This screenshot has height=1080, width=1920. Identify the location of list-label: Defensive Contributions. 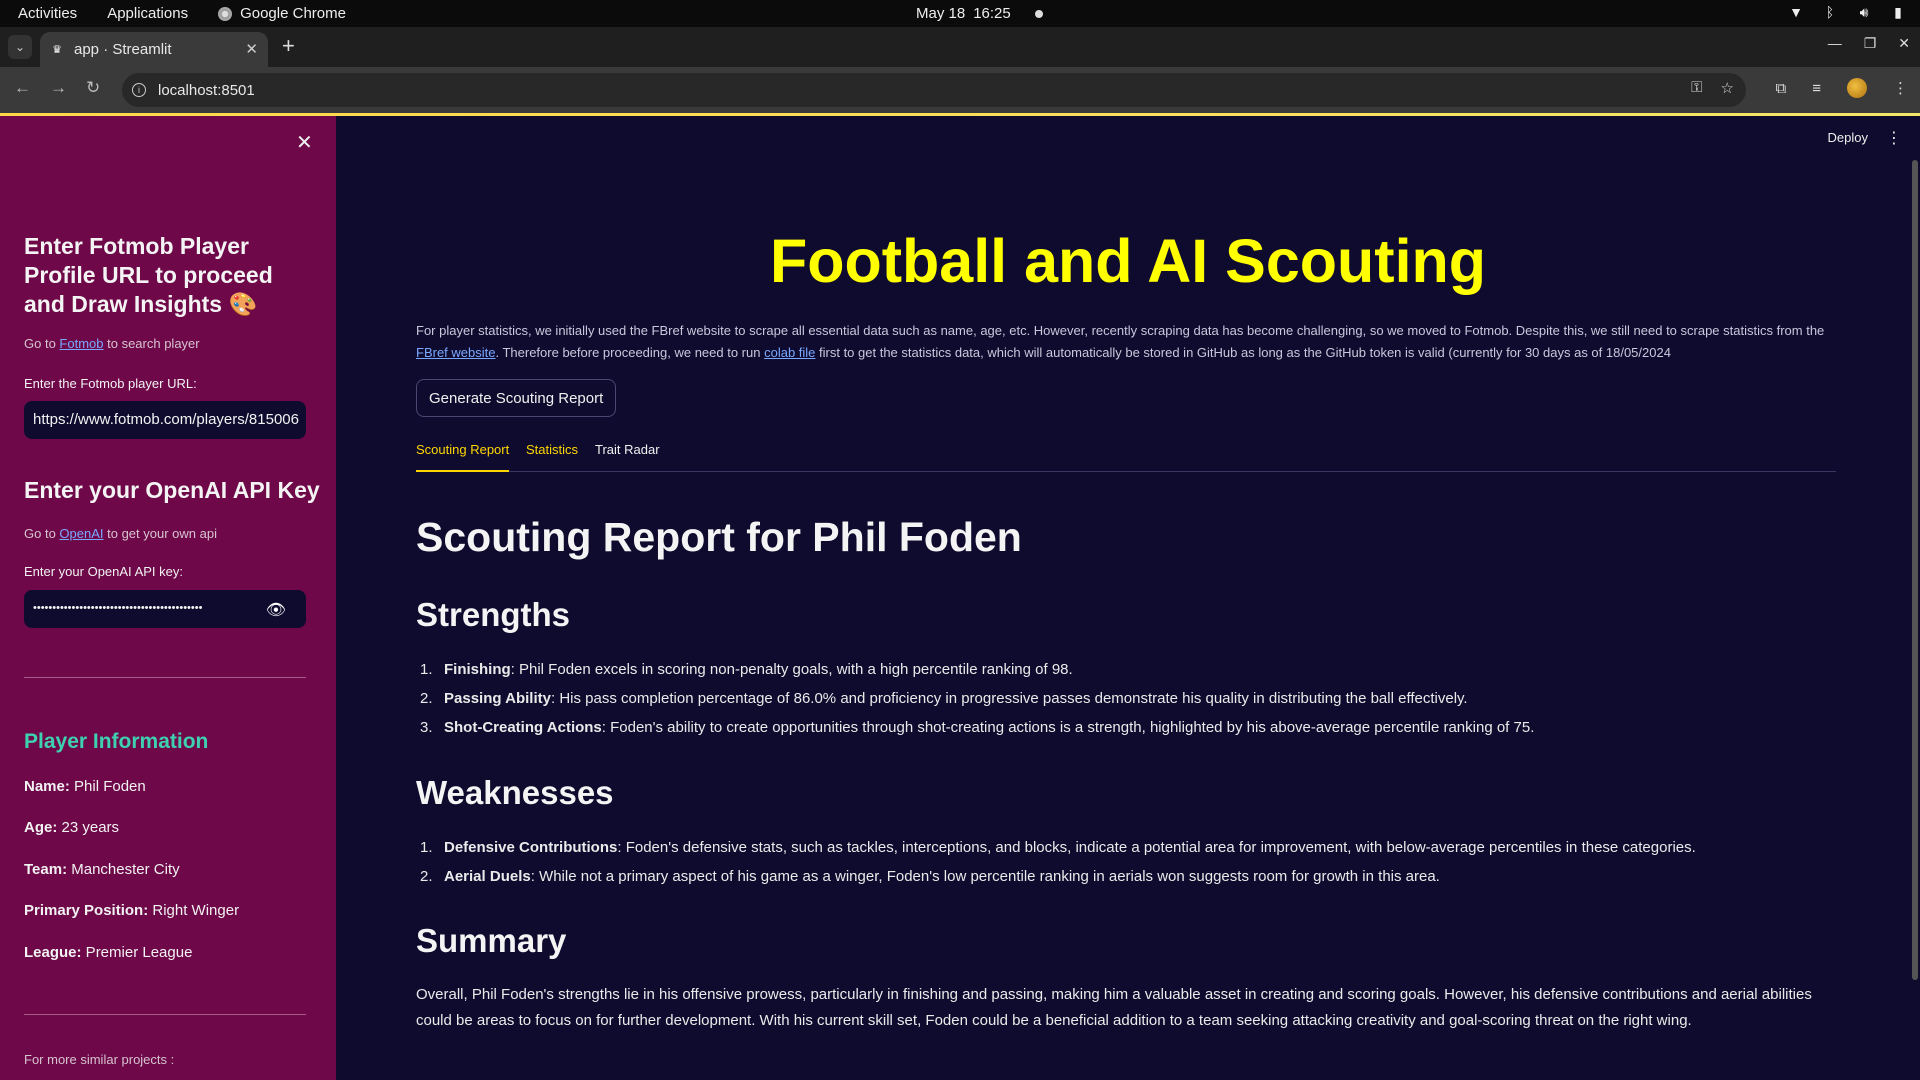
(531, 847).